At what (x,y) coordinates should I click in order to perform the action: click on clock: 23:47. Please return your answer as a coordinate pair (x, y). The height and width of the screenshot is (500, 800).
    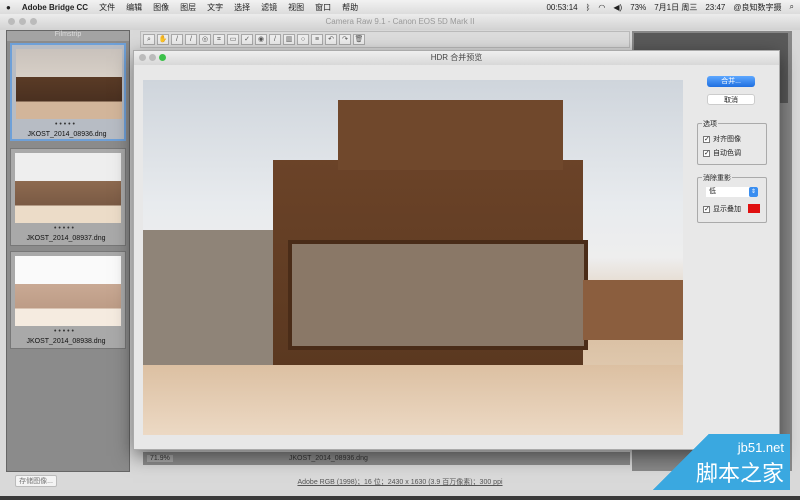
    Looking at the image, I should click on (715, 7).